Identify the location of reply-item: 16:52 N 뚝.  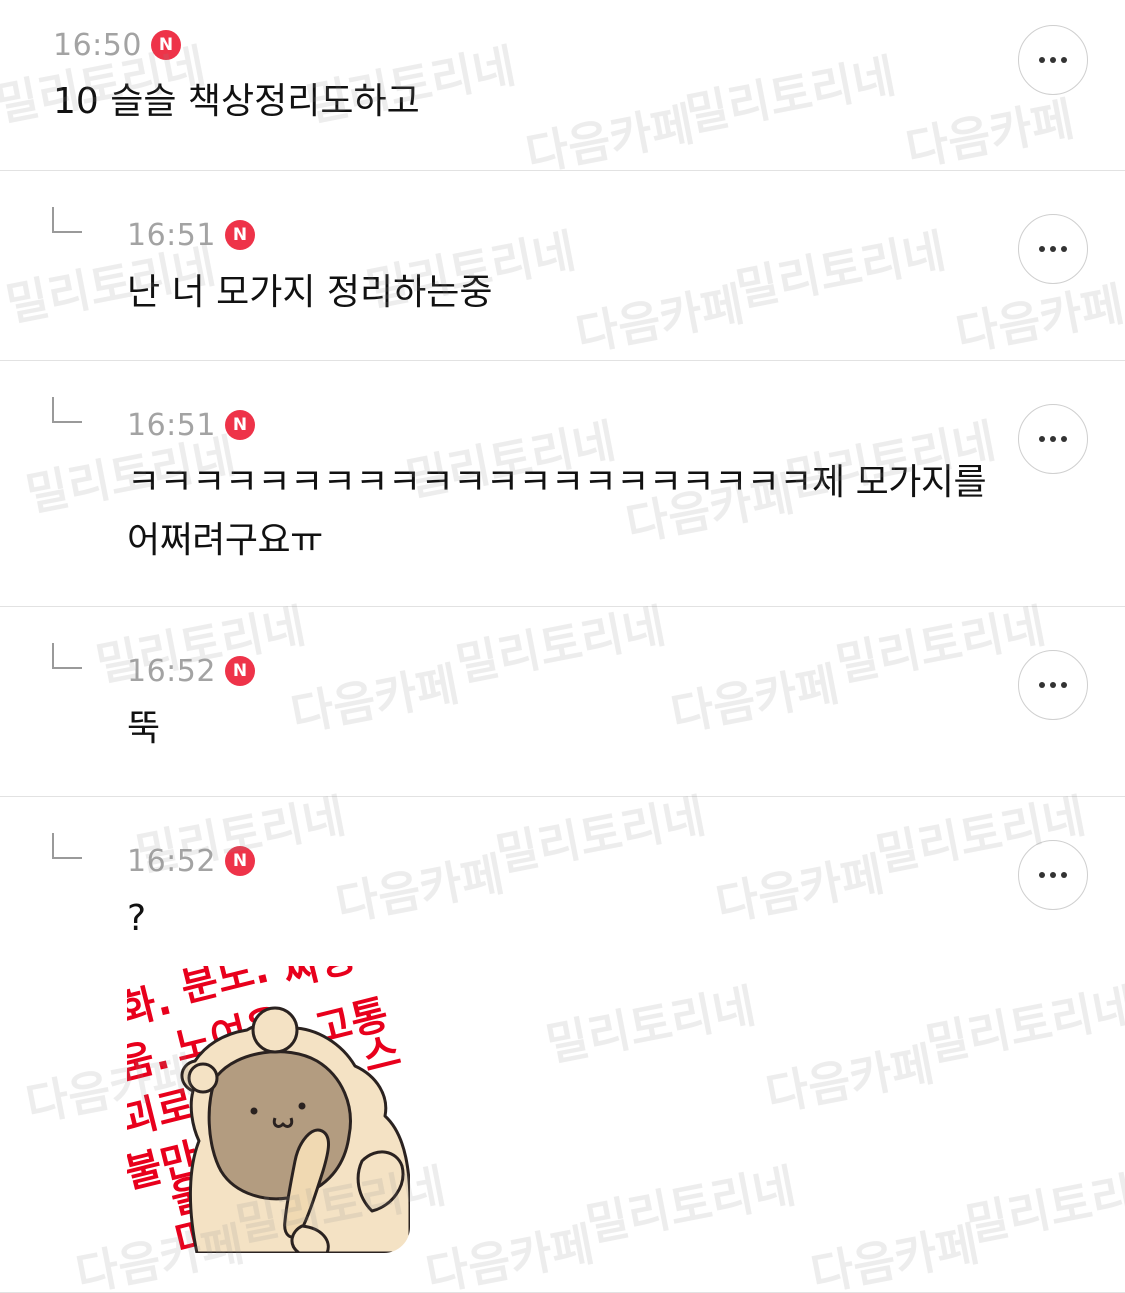
(562, 702).